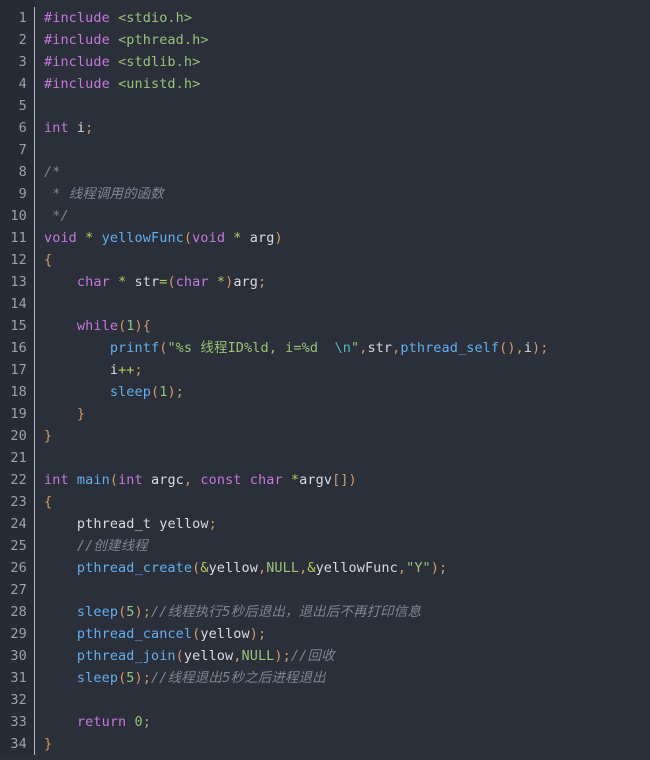 Image resolution: width=650 pixels, height=760 pixels. I want to click on line-number: 6, so click(22, 128).